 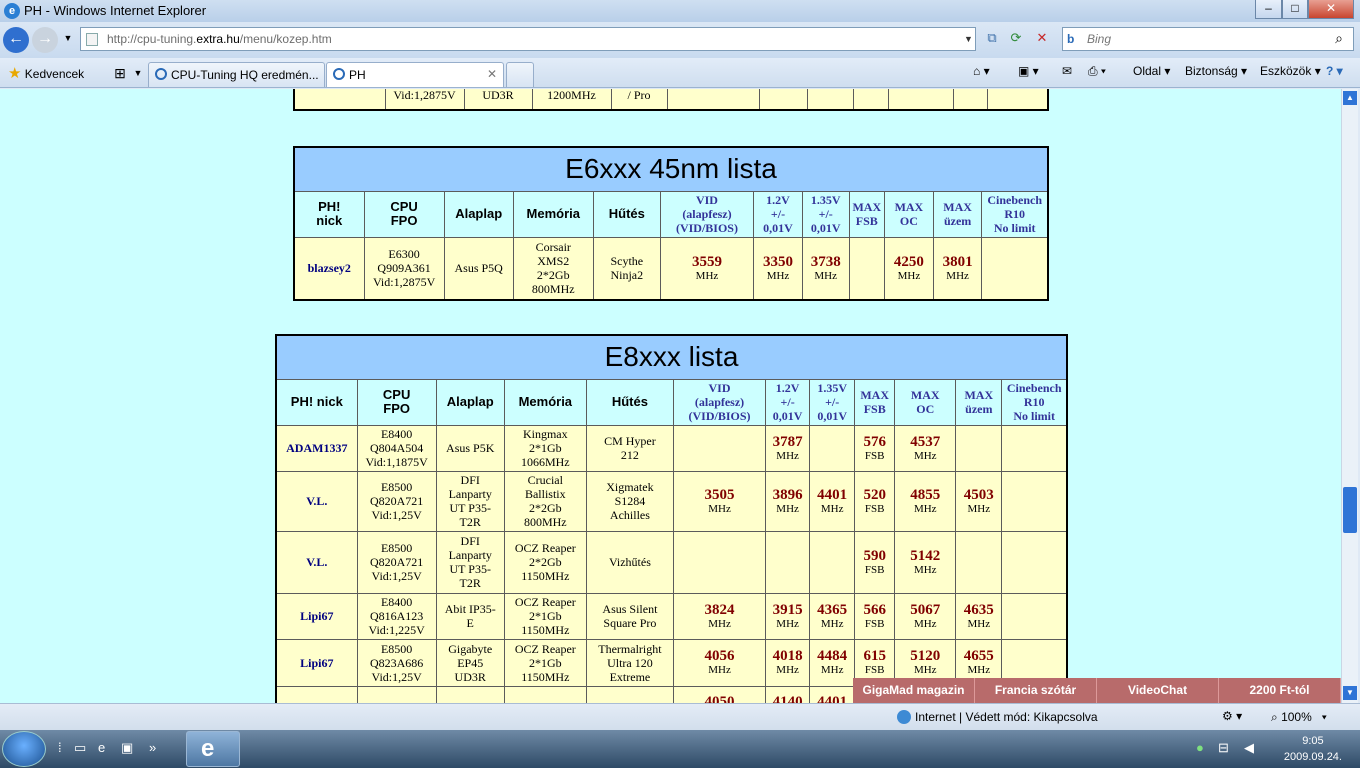 I want to click on table-title: E8xxx lista, so click(x=671, y=357).